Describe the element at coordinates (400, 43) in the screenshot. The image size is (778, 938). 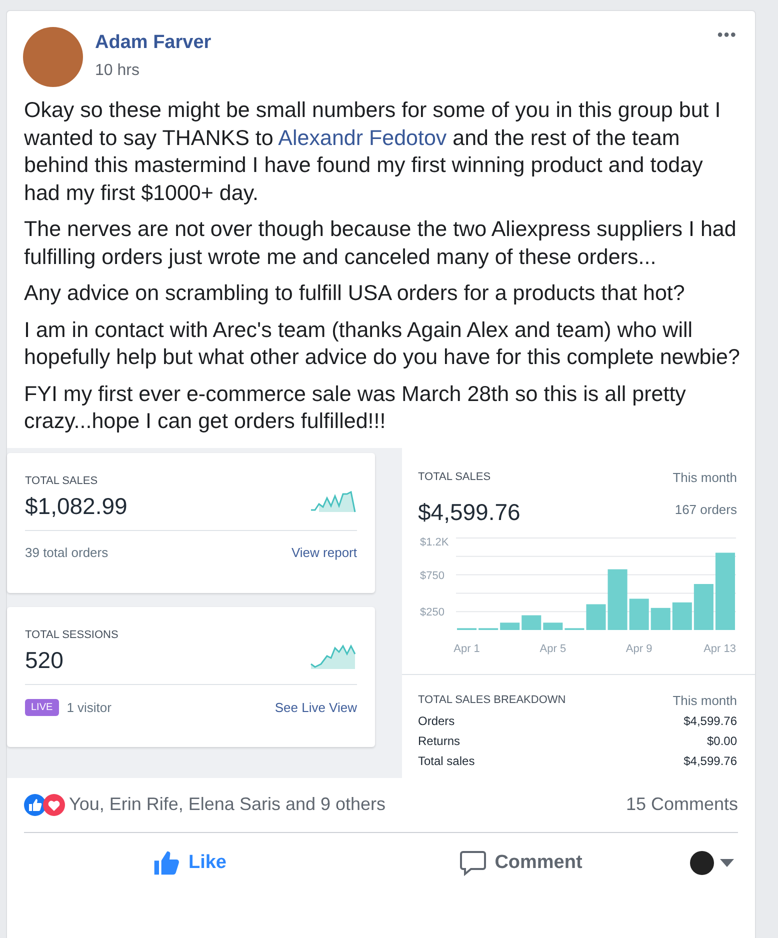
I see `author-name: Adam Farver` at that location.